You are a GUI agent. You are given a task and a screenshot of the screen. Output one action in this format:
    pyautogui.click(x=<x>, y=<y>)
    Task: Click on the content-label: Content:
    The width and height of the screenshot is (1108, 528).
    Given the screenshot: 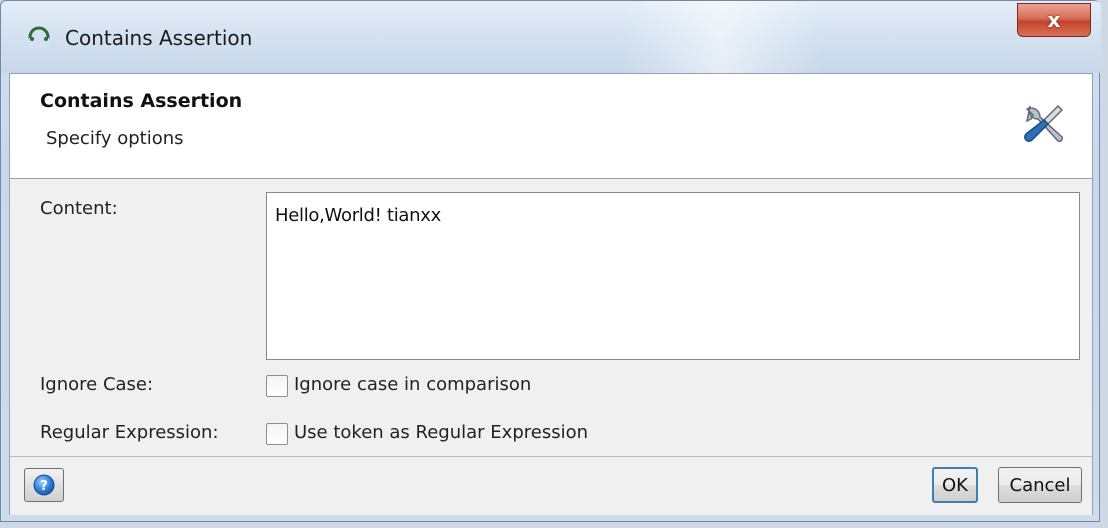 What is the action you would take?
    pyautogui.click(x=79, y=208)
    